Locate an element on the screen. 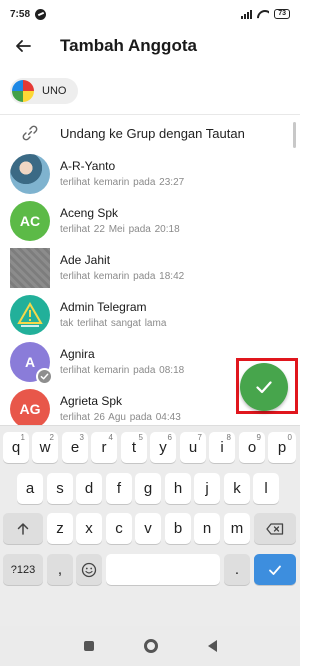 This screenshot has width=320, height=666. home-icon is located at coordinates (150, 646).